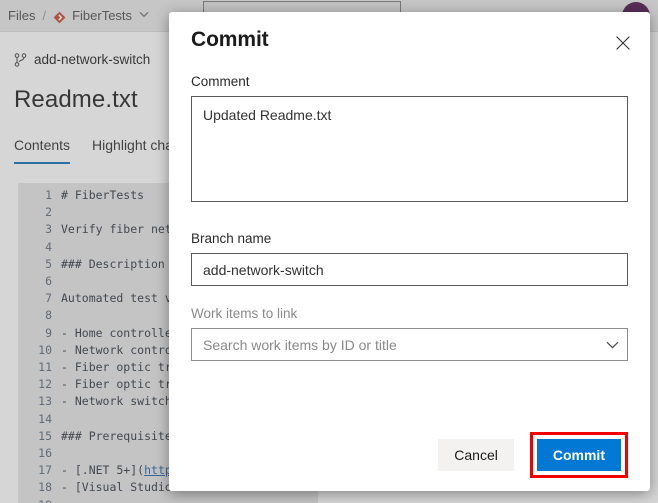 The width and height of the screenshot is (658, 503). What do you see at coordinates (48, 332) in the screenshot?
I see `code-line-number: 9` at bounding box center [48, 332].